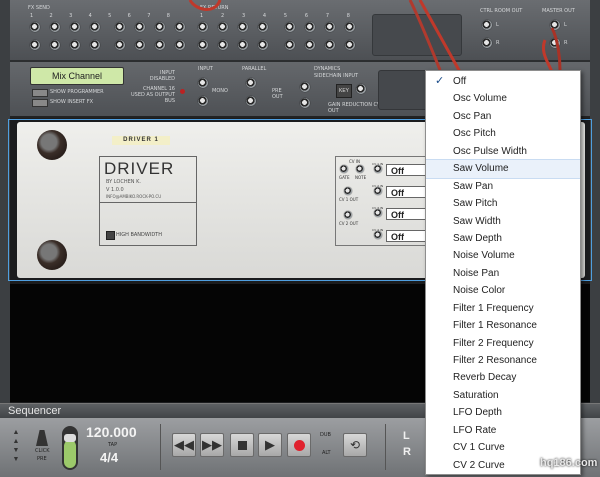 The width and height of the screenshot is (600, 477). I want to click on menu-item-osc-pan: Osc Pan, so click(503, 116).